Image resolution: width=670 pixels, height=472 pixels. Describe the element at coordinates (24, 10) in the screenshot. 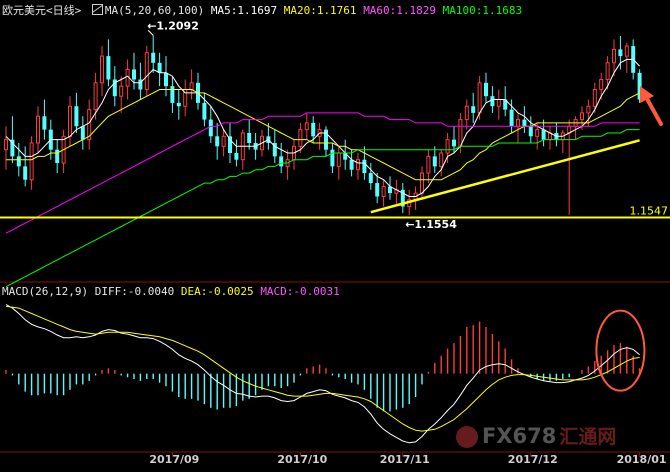

I see `symbol-name: 欧元美元` at that location.